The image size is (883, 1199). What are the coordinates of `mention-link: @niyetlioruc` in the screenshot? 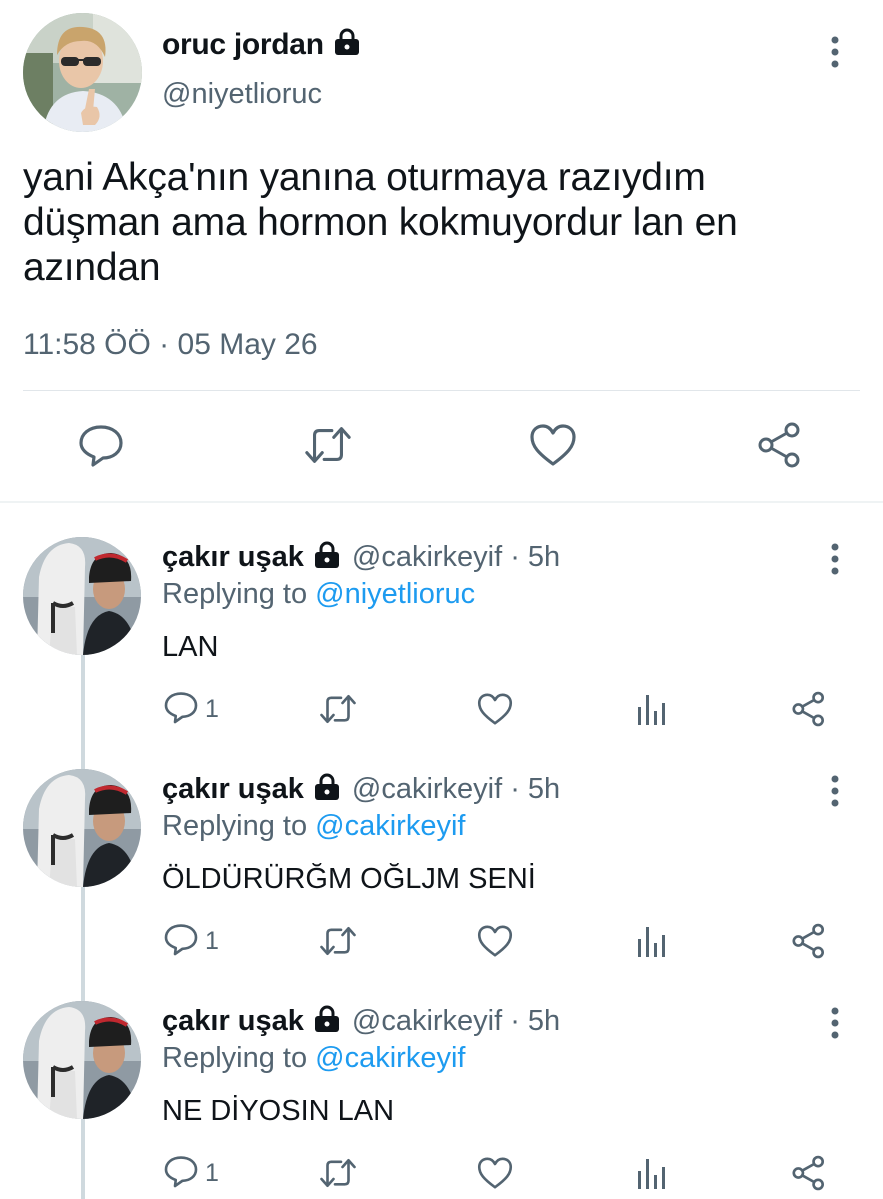 It's located at (395, 594).